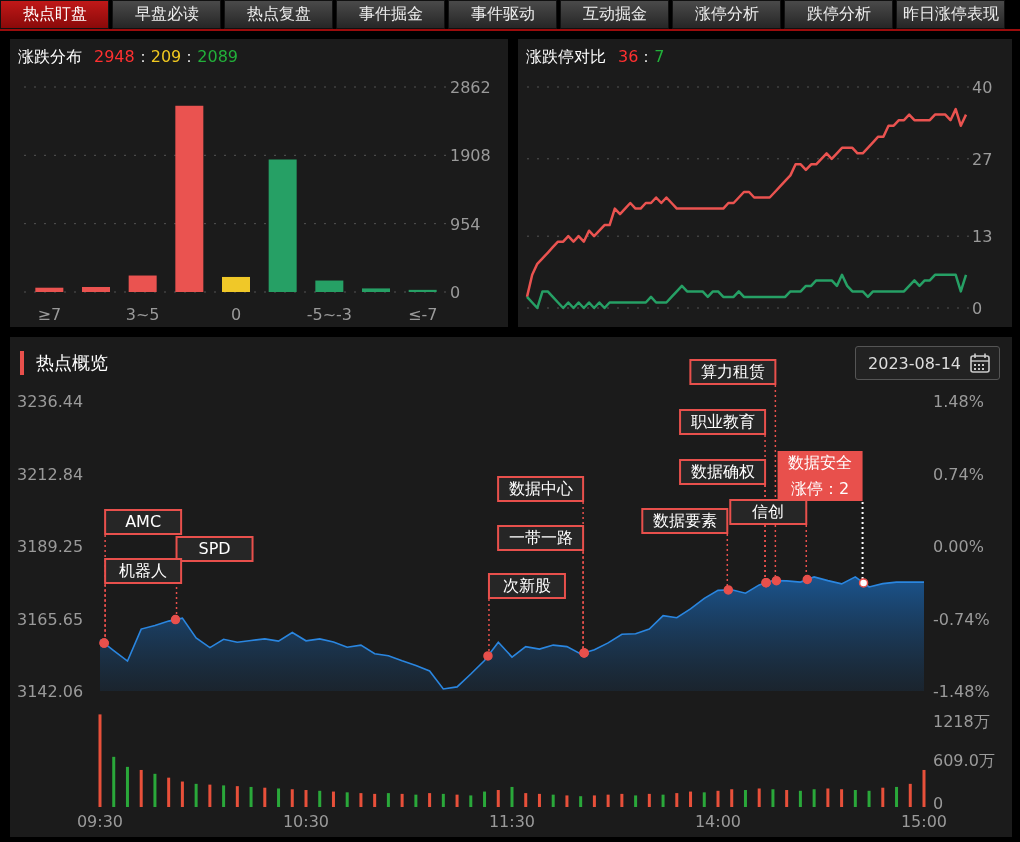  Describe the element at coordinates (964, 760) in the screenshot. I see `axis-label: 609.0万` at that location.